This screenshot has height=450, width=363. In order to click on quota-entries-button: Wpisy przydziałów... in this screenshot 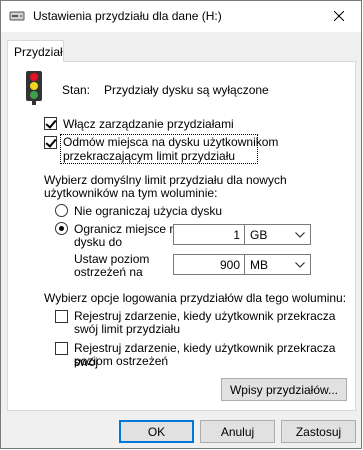, I will do `click(284, 389)`.